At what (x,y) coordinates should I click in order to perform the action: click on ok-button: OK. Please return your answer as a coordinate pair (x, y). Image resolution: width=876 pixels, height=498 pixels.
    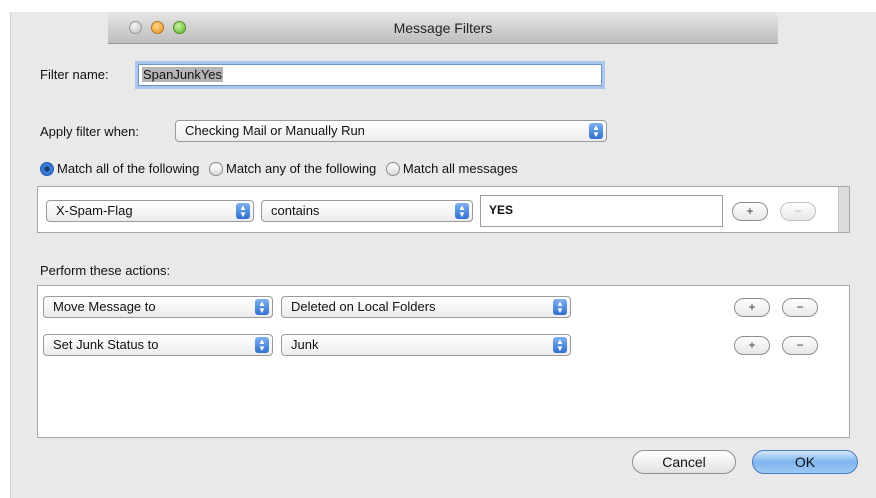
    Looking at the image, I should click on (805, 462).